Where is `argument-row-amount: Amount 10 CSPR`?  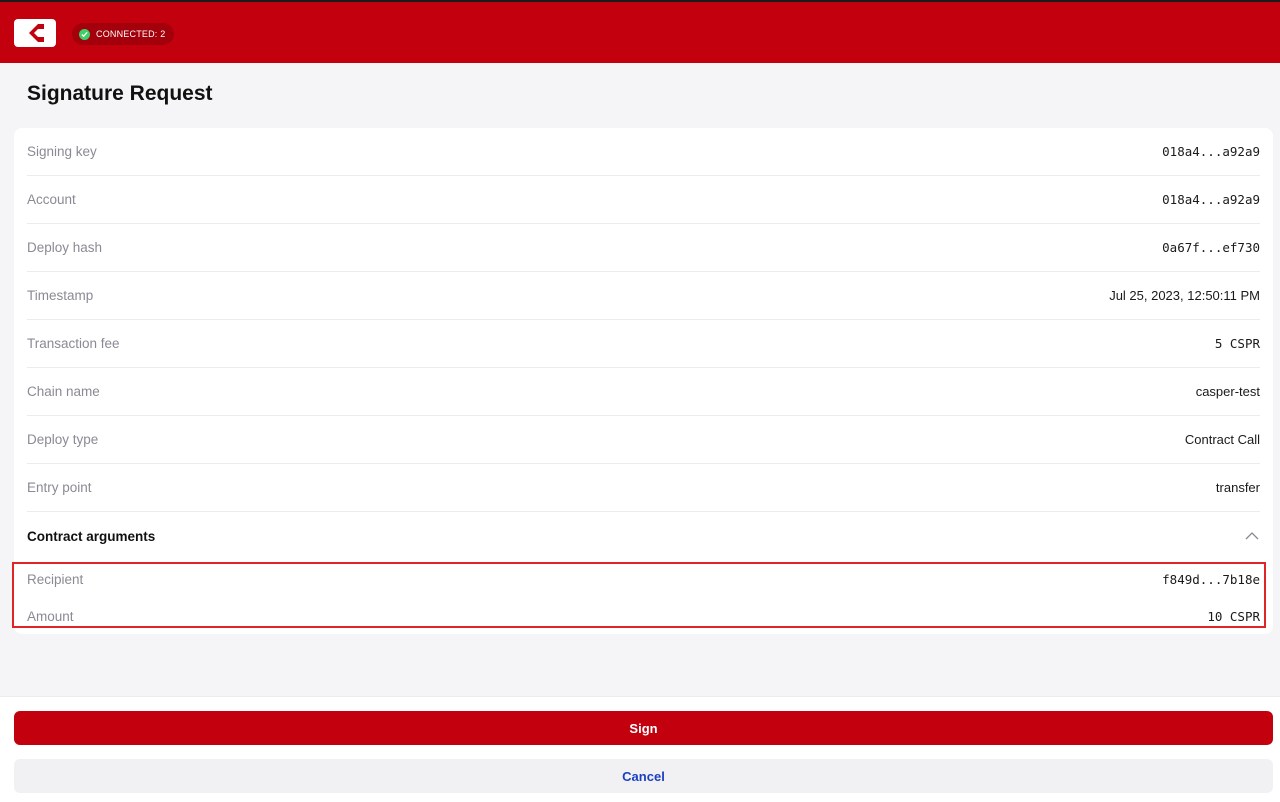 argument-row-amount: Amount 10 CSPR is located at coordinates (643, 616).